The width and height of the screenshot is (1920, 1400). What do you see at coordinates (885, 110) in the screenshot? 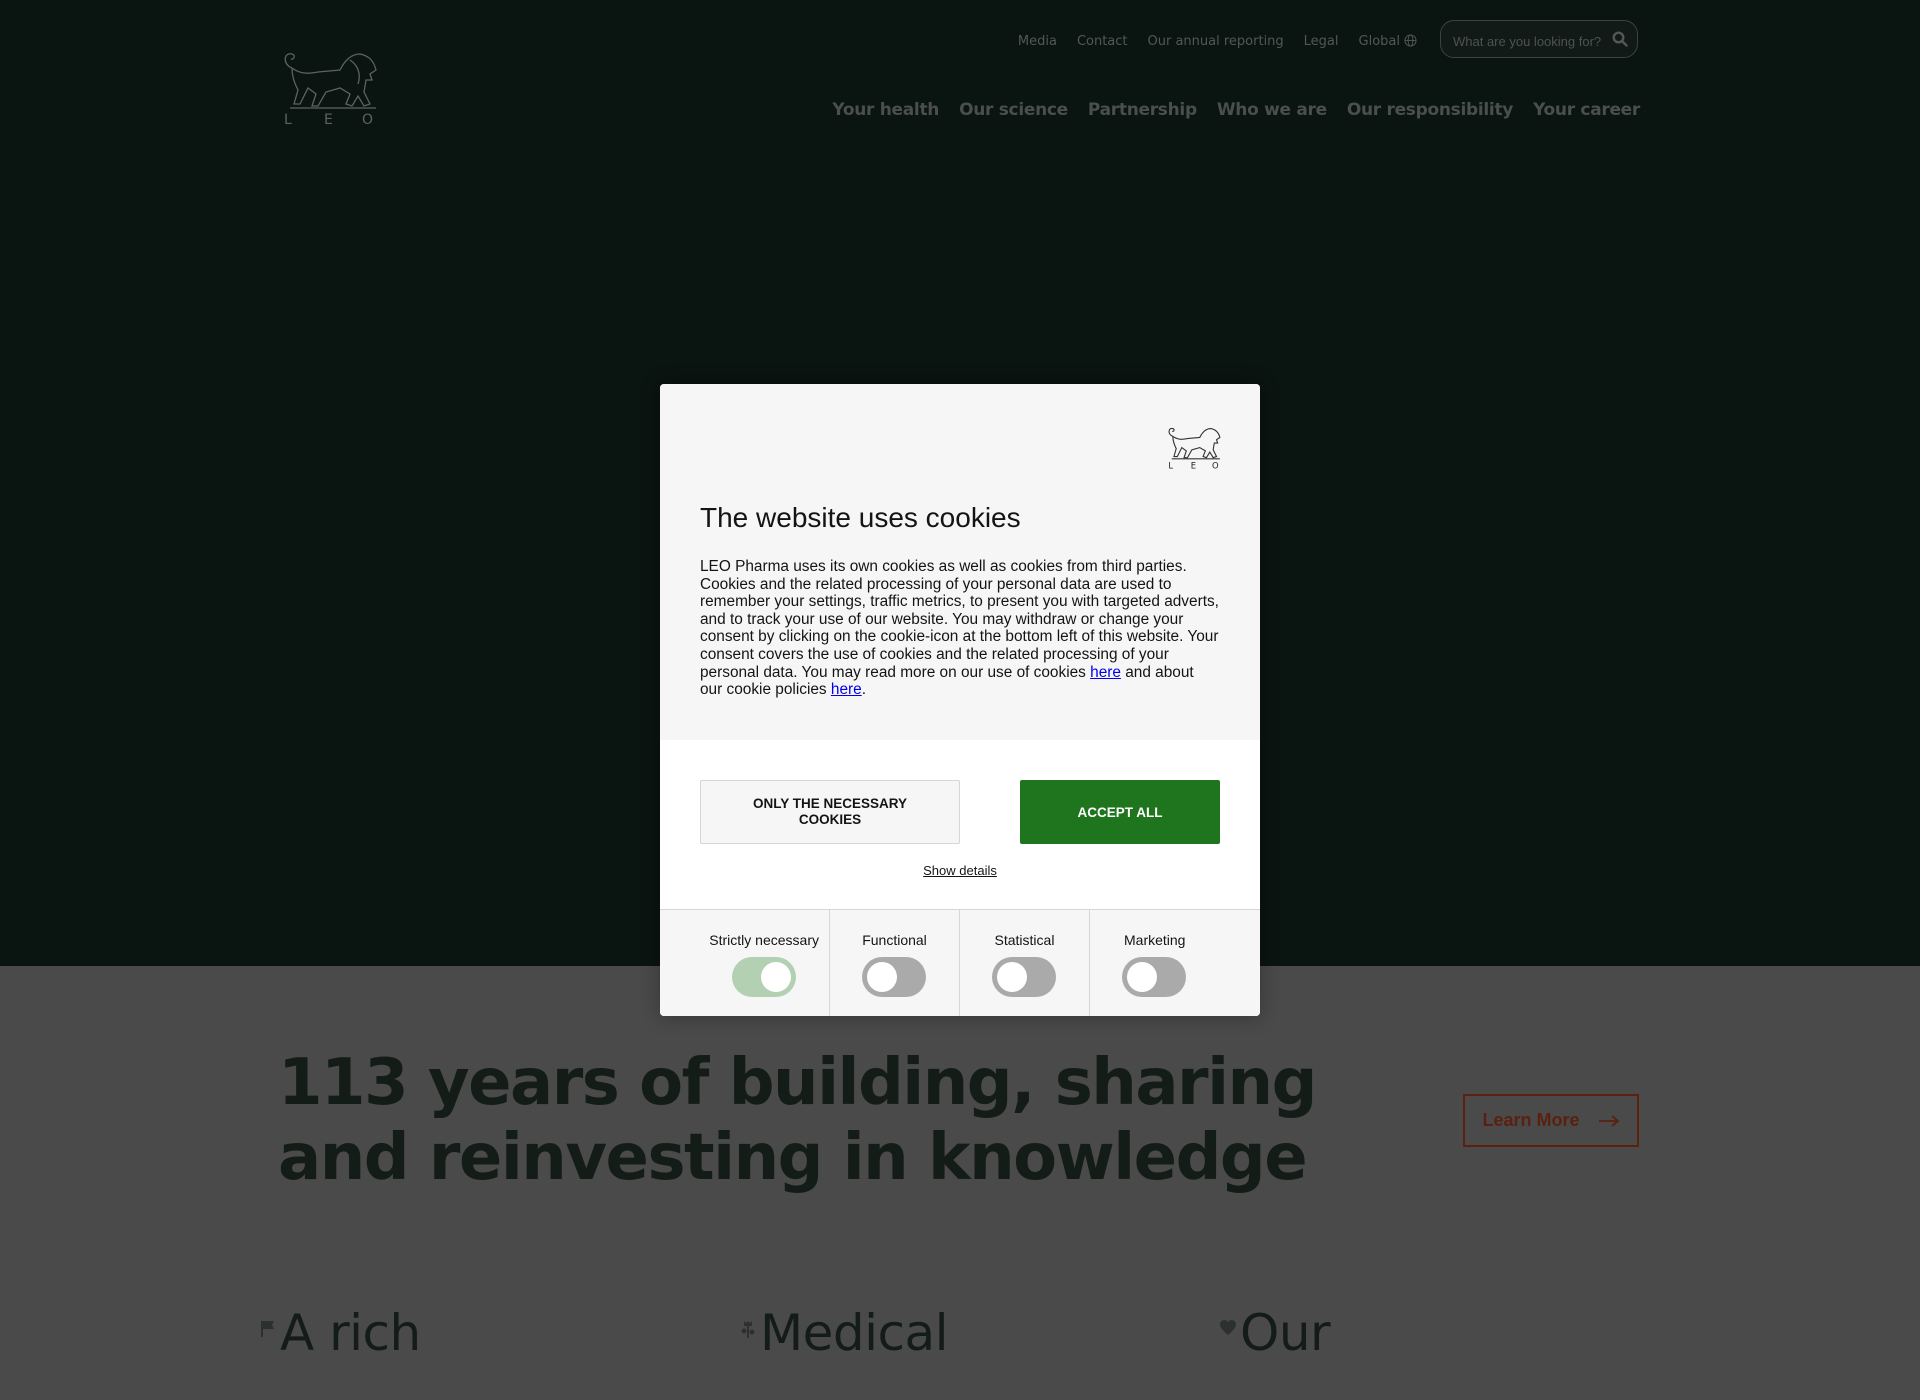
I see `nav-your-health: Your health` at bounding box center [885, 110].